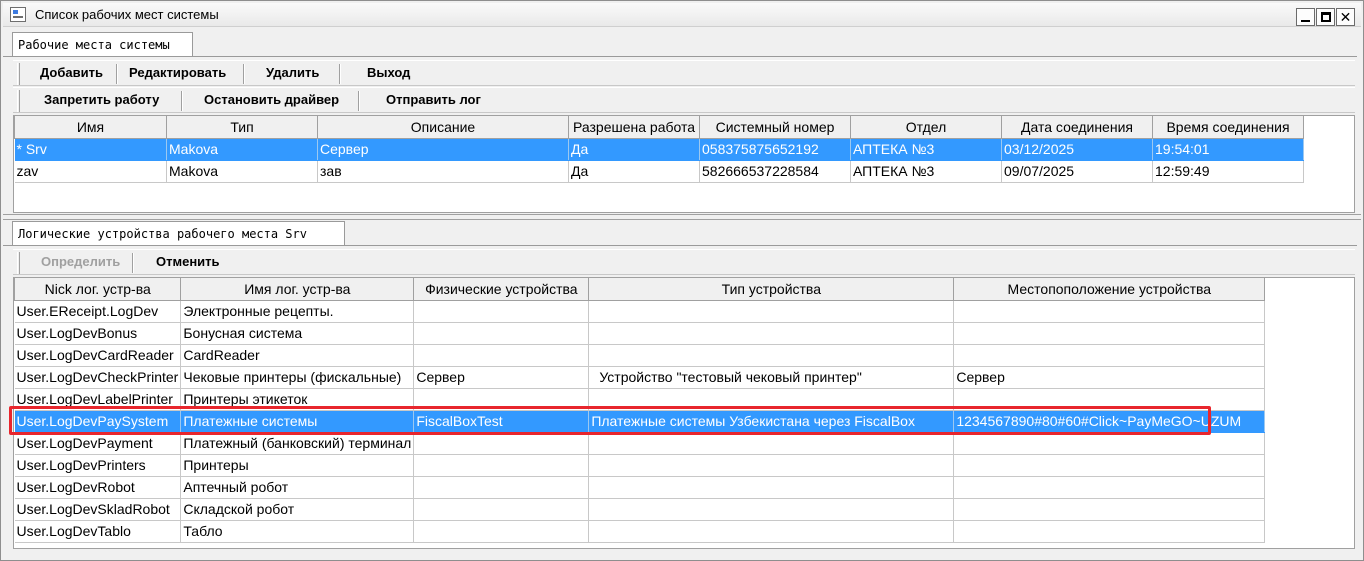 The height and width of the screenshot is (561, 1364). What do you see at coordinates (443, 171) in the screenshot?
I see `table-cell: зав` at bounding box center [443, 171].